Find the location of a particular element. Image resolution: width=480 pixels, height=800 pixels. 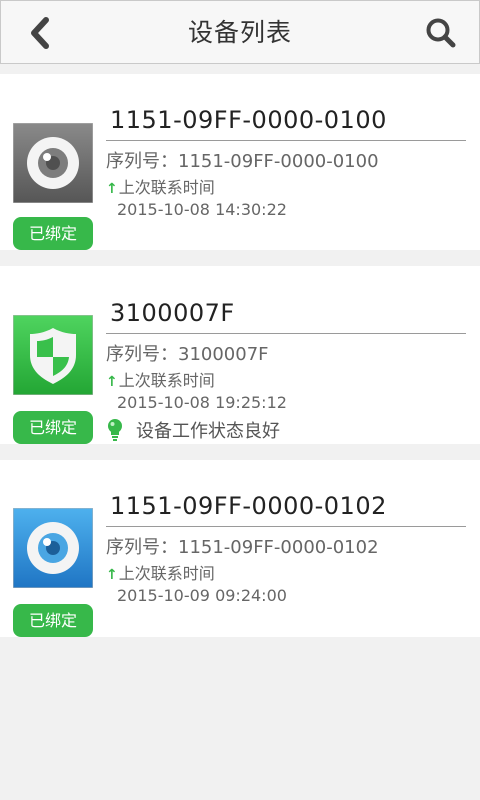

device-name: 1151-09FF-0000-0100 is located at coordinates (248, 120).